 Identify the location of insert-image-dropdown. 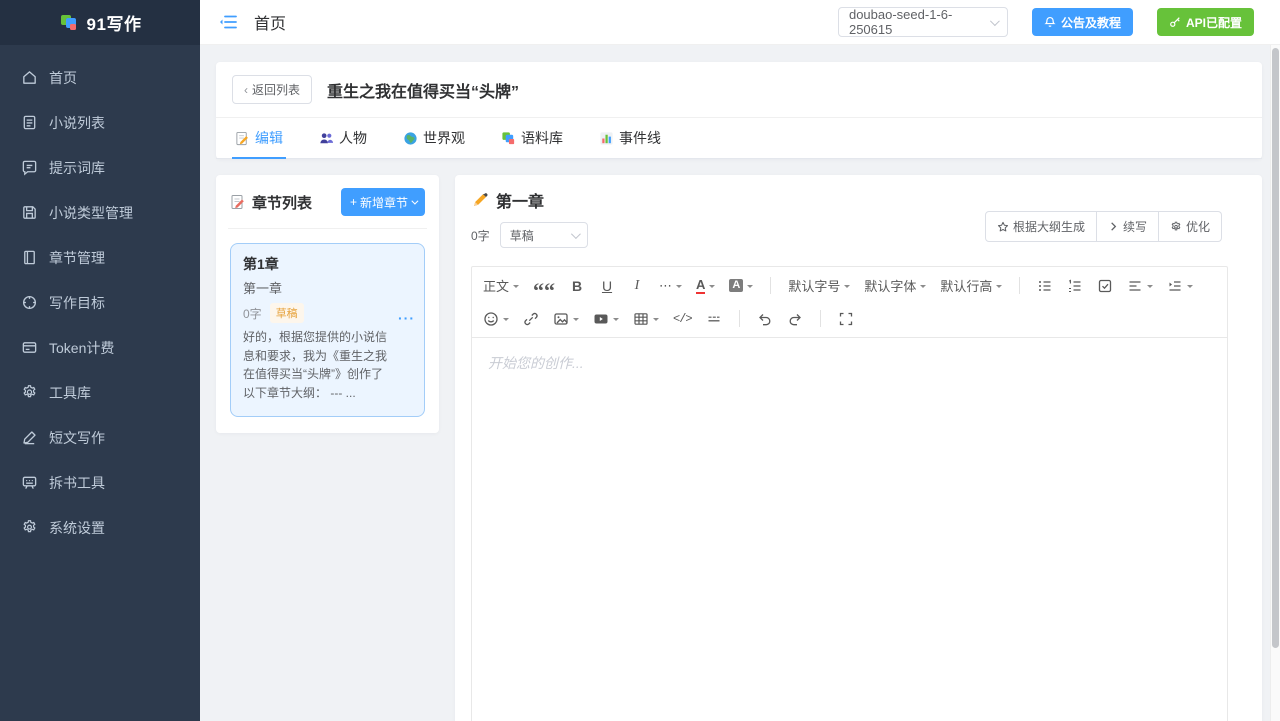
(566, 319).